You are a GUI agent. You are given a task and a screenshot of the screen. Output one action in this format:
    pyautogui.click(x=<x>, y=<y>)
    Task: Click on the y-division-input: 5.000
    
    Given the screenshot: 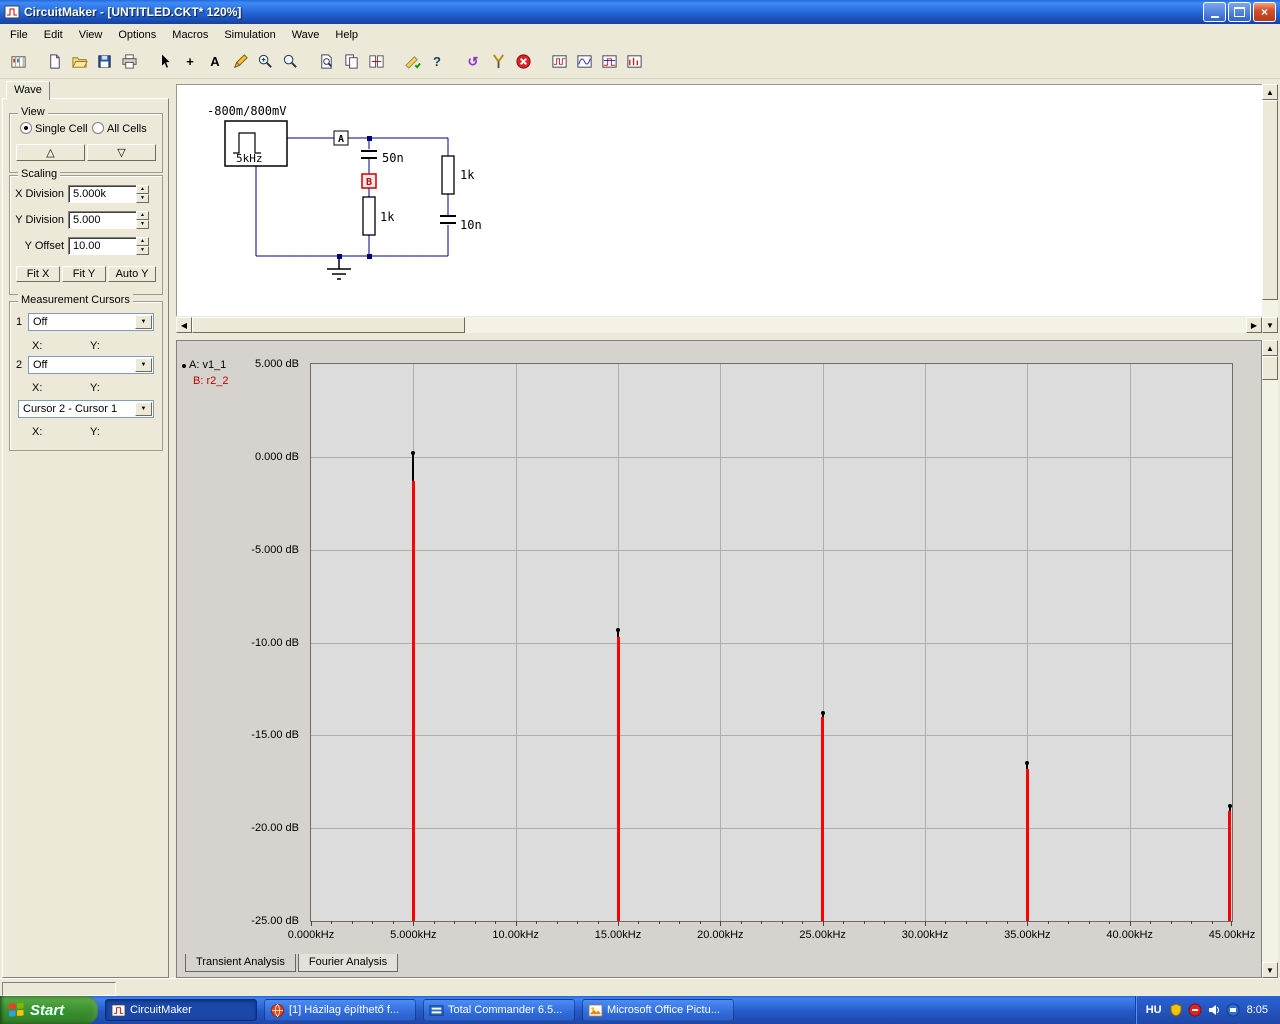 What is the action you would take?
    pyautogui.click(x=104, y=220)
    